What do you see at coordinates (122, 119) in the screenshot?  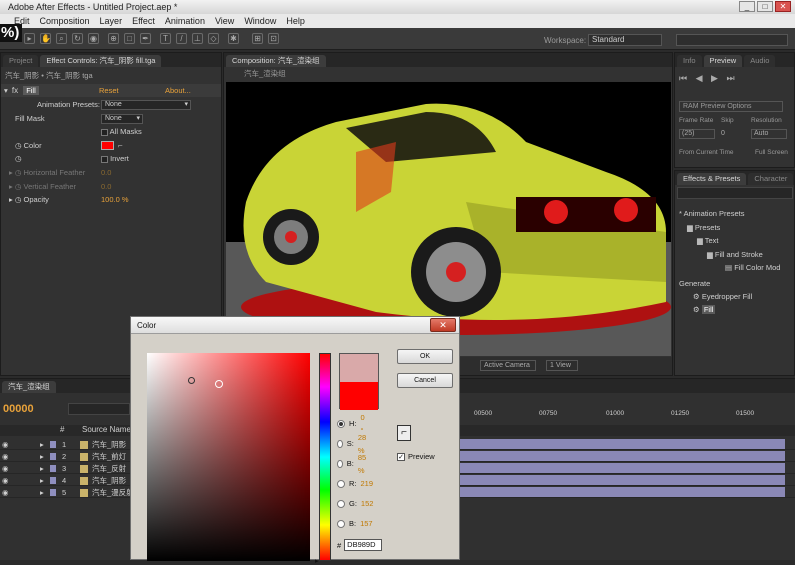 I see `fill-mask-dropdown: None ▾` at bounding box center [122, 119].